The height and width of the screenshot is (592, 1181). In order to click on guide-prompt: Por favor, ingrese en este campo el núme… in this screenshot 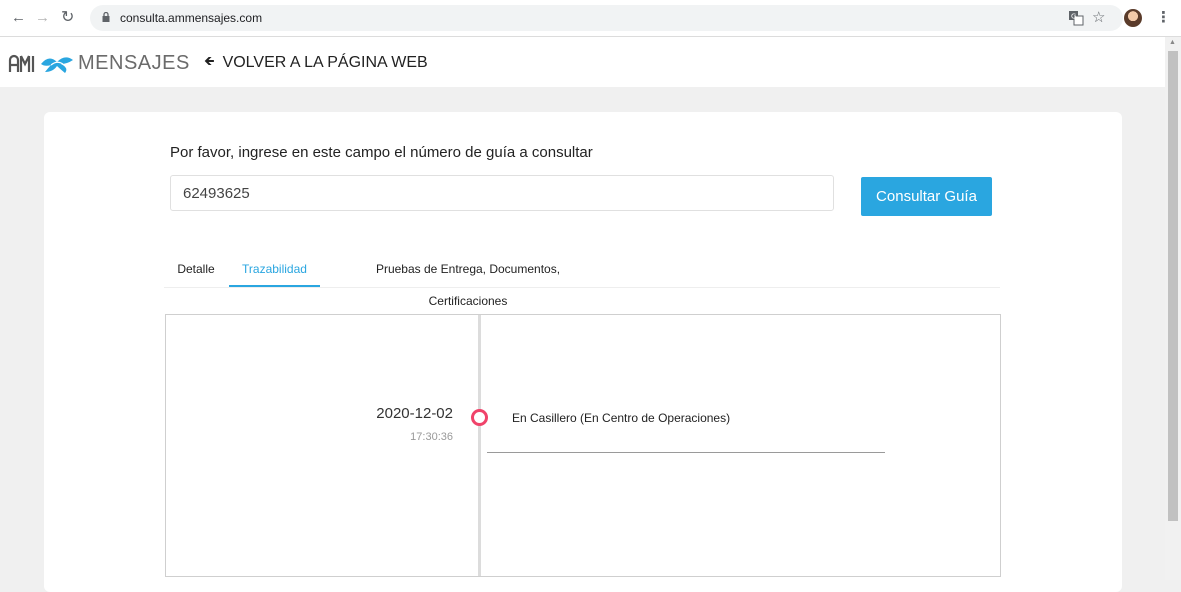, I will do `click(381, 152)`.